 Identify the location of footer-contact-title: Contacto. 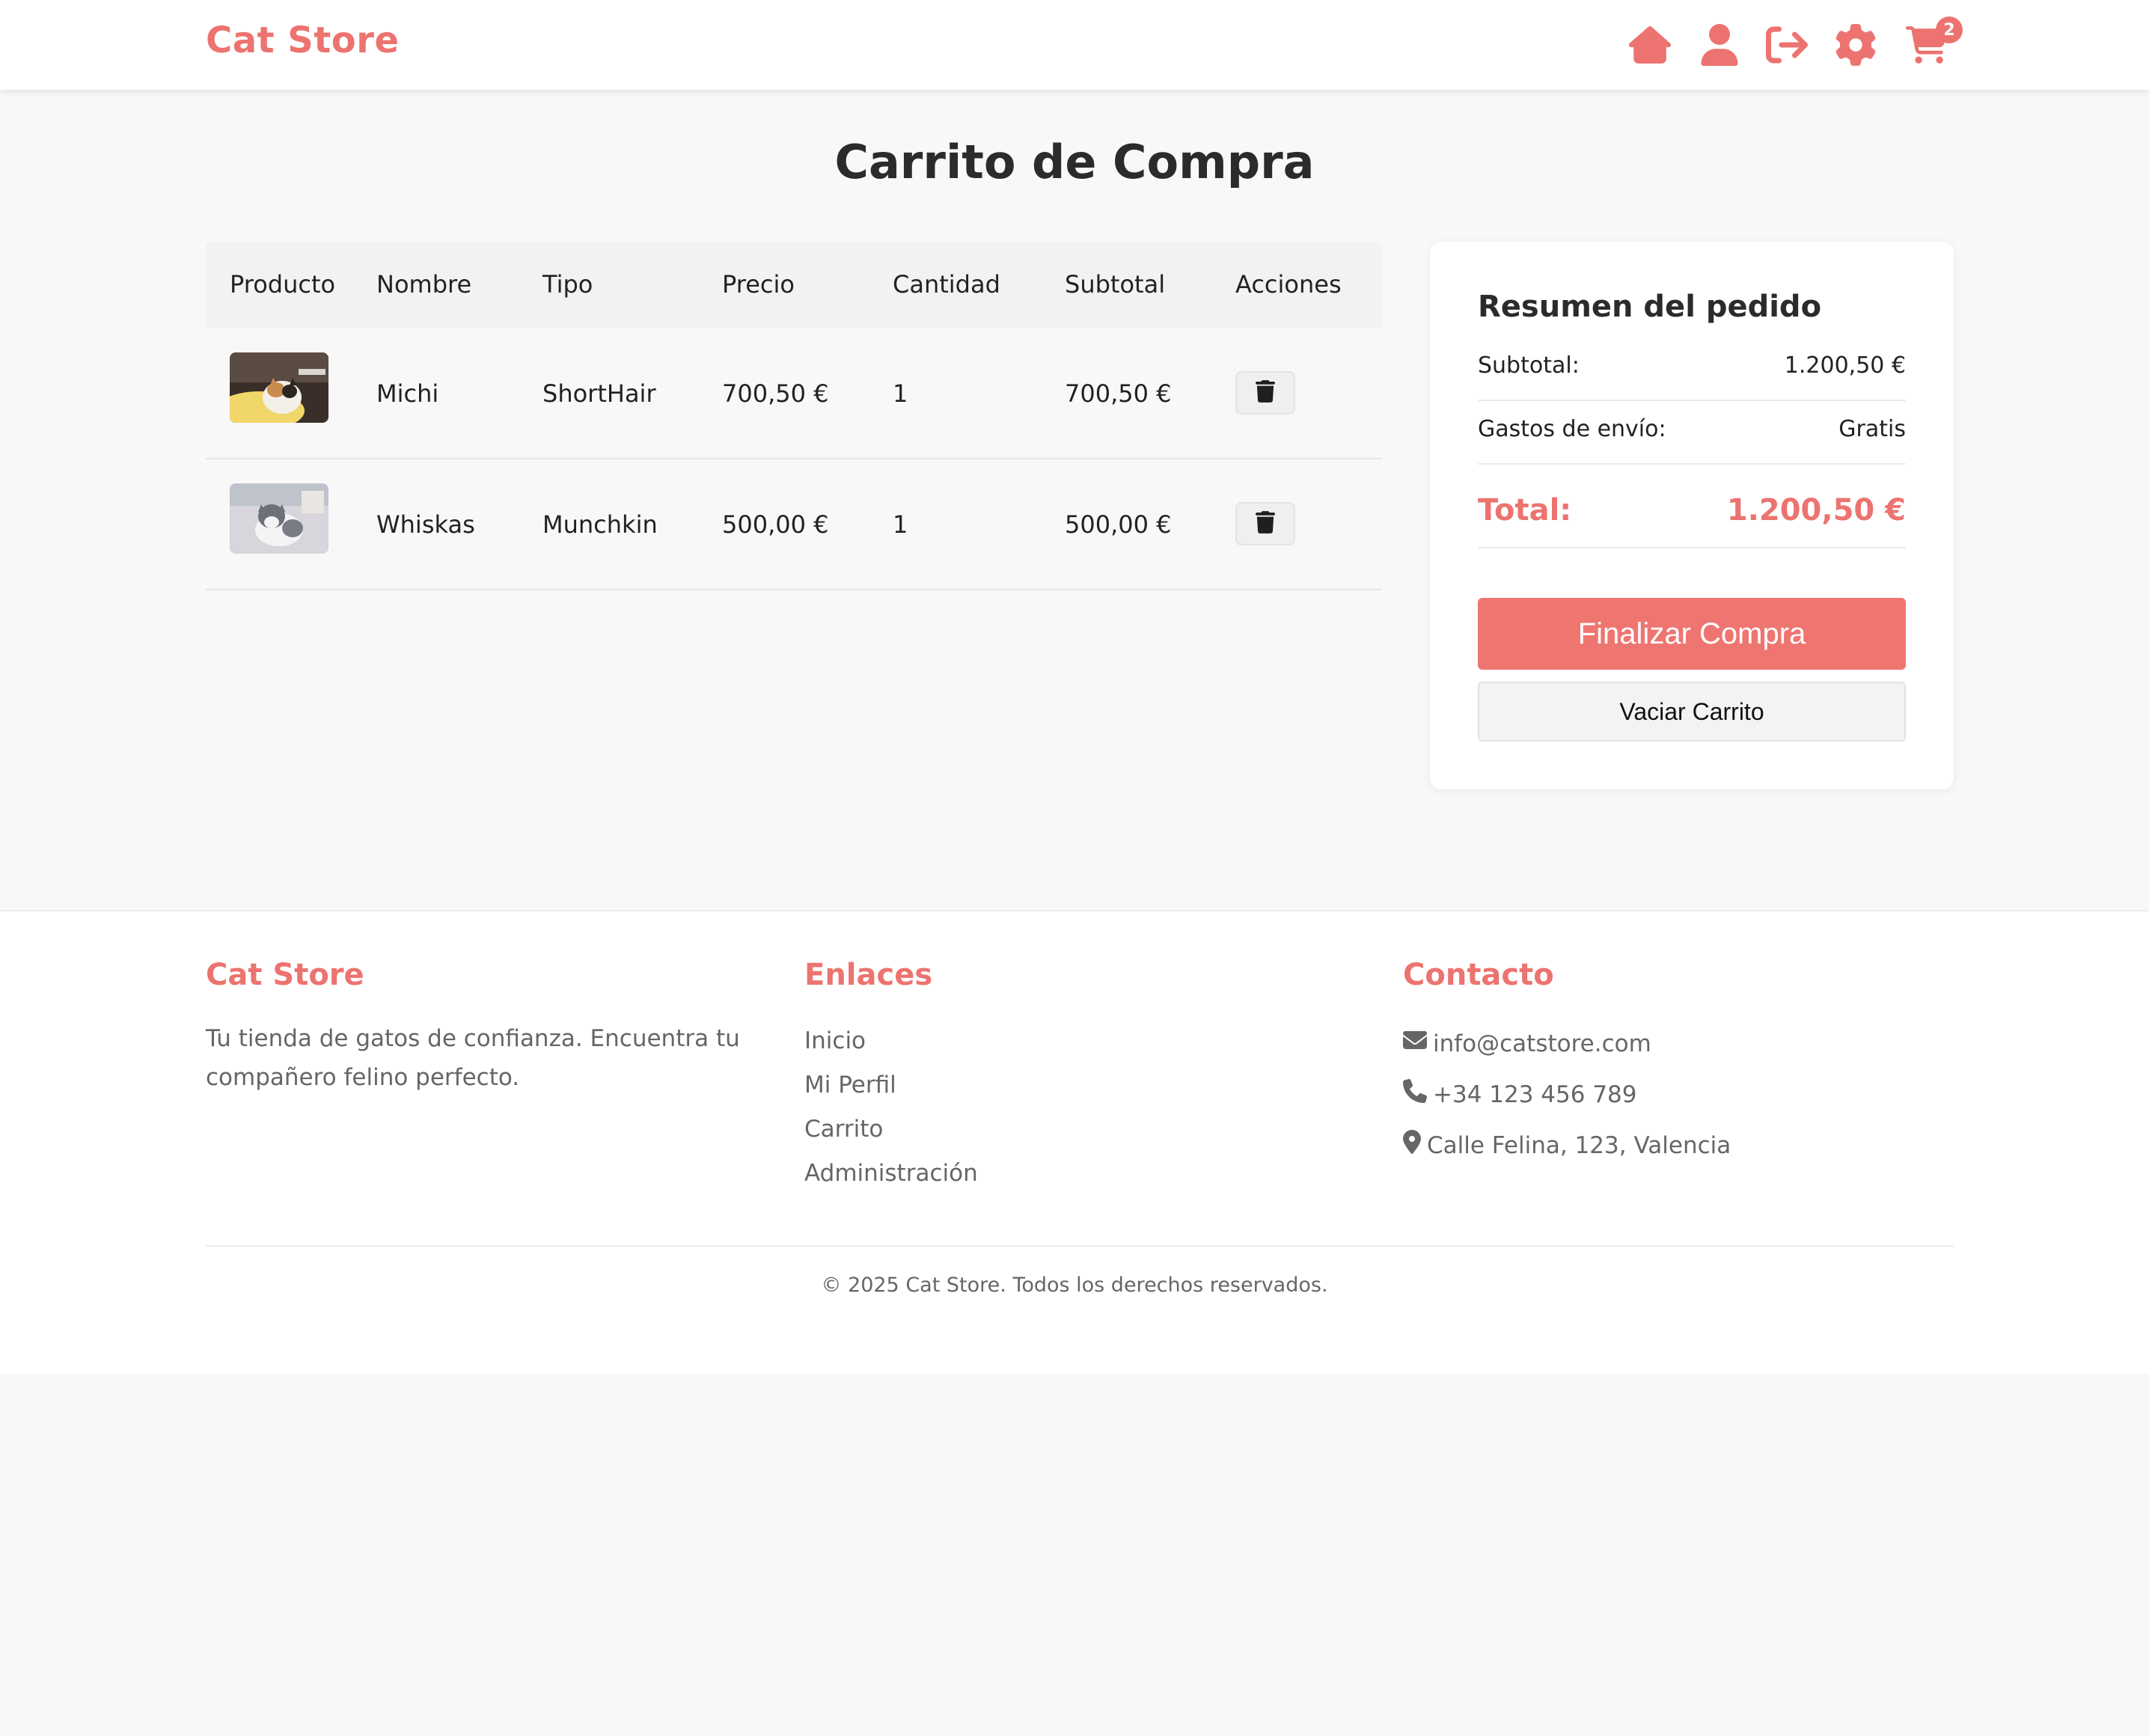
(1478, 975).